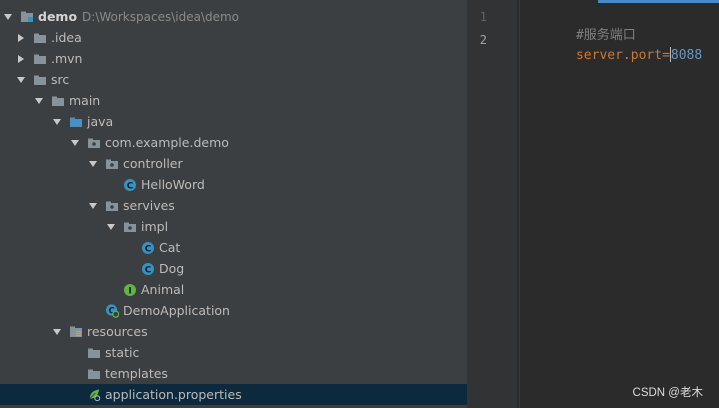  What do you see at coordinates (173, 184) in the screenshot?
I see `tree-item-label: HelloWord` at bounding box center [173, 184].